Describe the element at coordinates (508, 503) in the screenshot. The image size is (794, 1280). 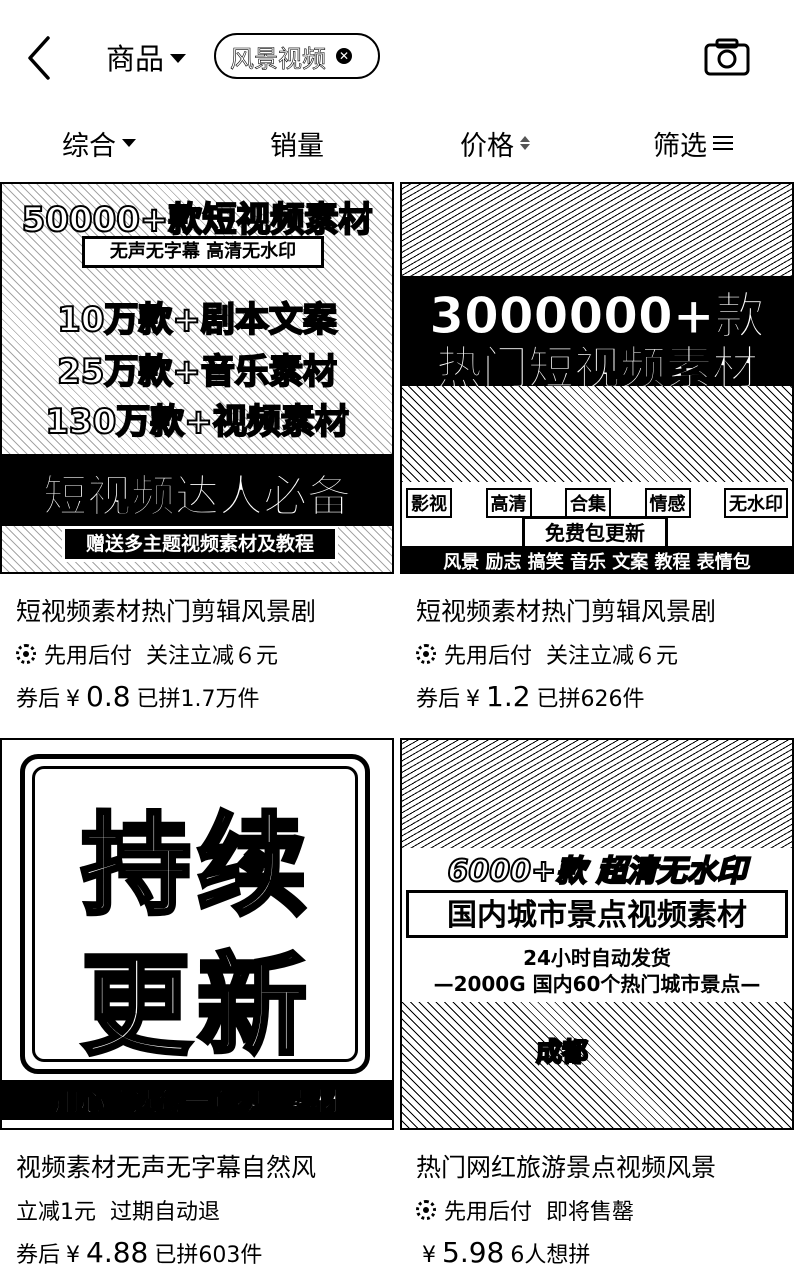
I see `thumb-tag: 高清` at that location.